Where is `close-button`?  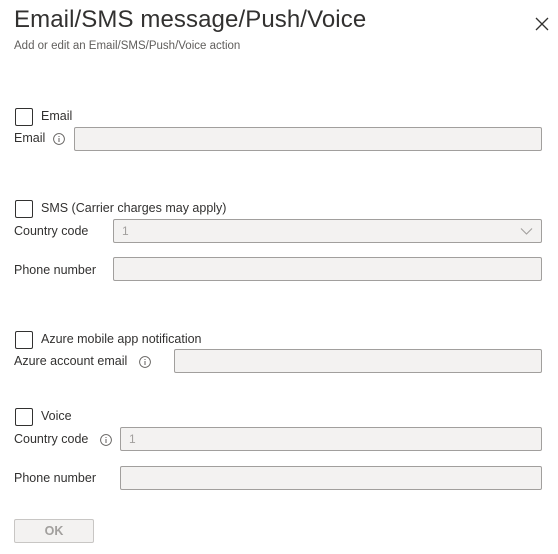
close-button is located at coordinates (542, 24).